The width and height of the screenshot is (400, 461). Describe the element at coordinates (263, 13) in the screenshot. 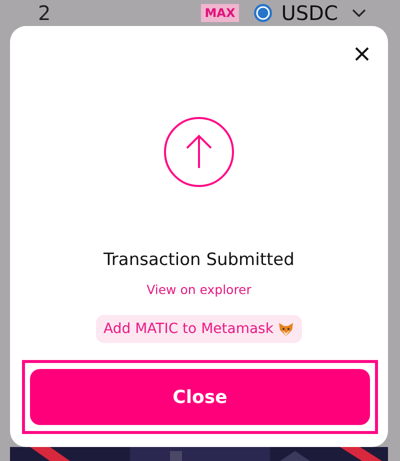

I see `coin-icon` at that location.